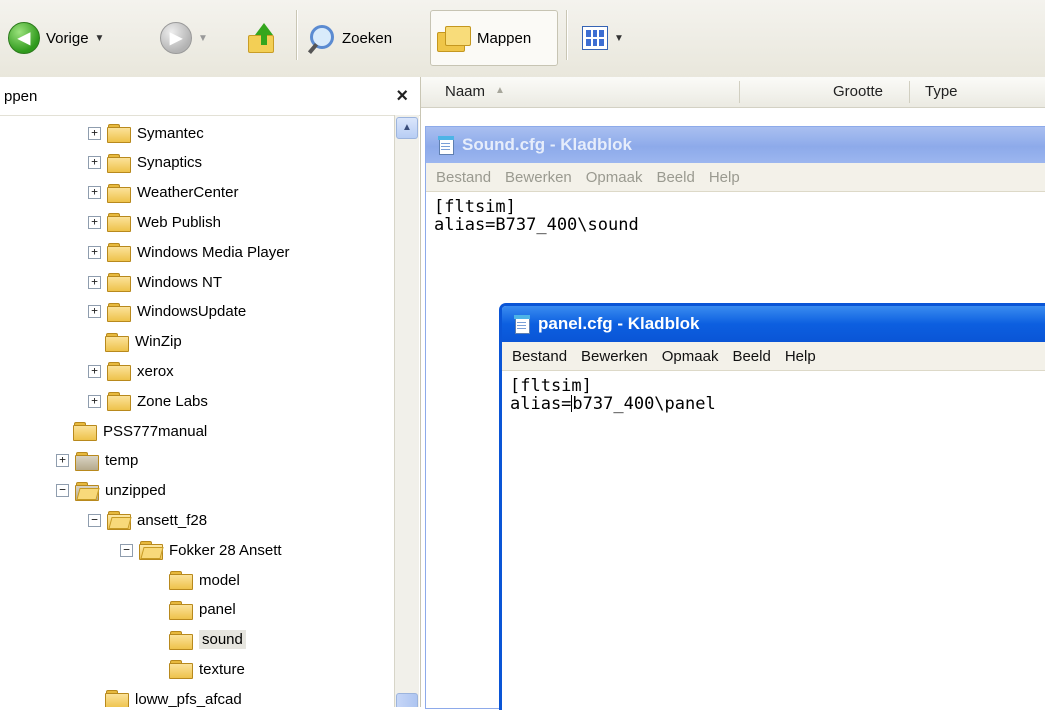 The height and width of the screenshot is (710, 1045). What do you see at coordinates (406, 411) in the screenshot?
I see `folders-scrollbar: ▲` at bounding box center [406, 411].